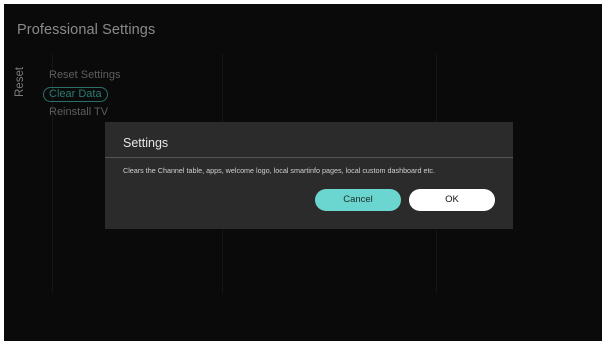  What do you see at coordinates (146, 143) in the screenshot?
I see `dialog-title: Settings` at bounding box center [146, 143].